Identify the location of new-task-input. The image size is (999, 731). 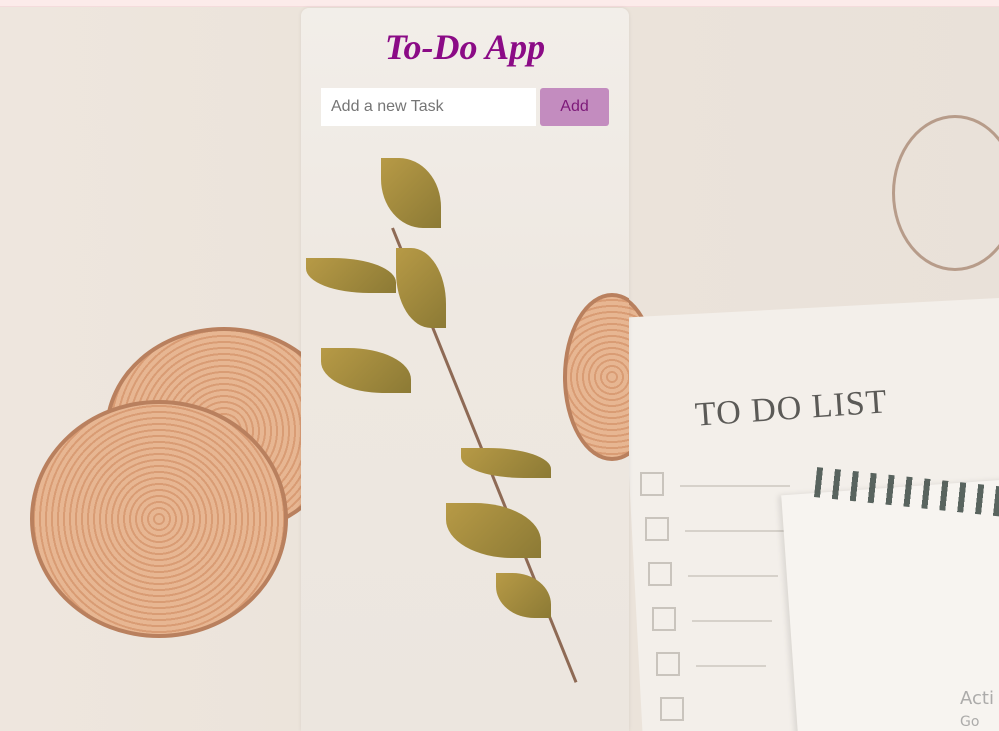
(428, 107).